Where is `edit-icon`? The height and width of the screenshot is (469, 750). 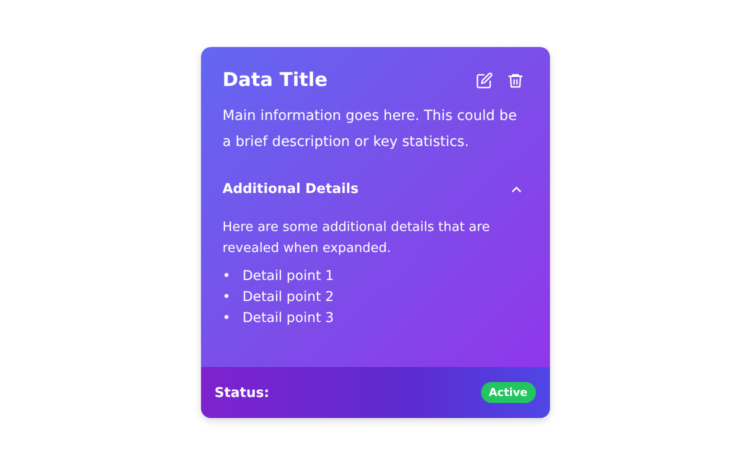 edit-icon is located at coordinates (484, 80).